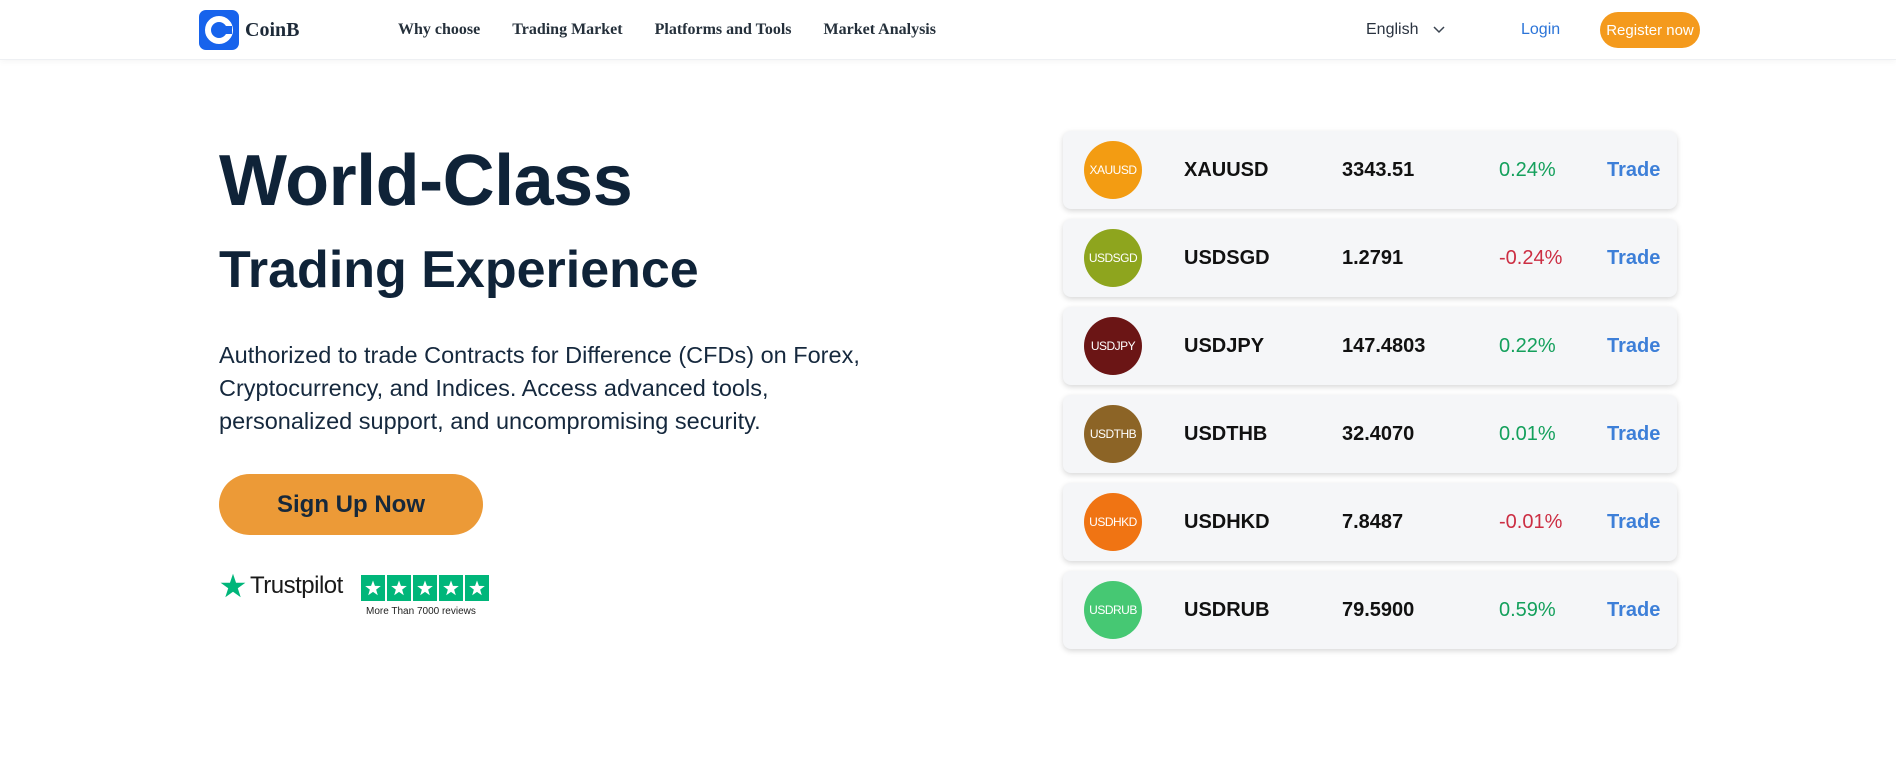 The image size is (1896, 761). What do you see at coordinates (1113, 170) in the screenshot?
I see `symbol-badge: XAUUSD` at bounding box center [1113, 170].